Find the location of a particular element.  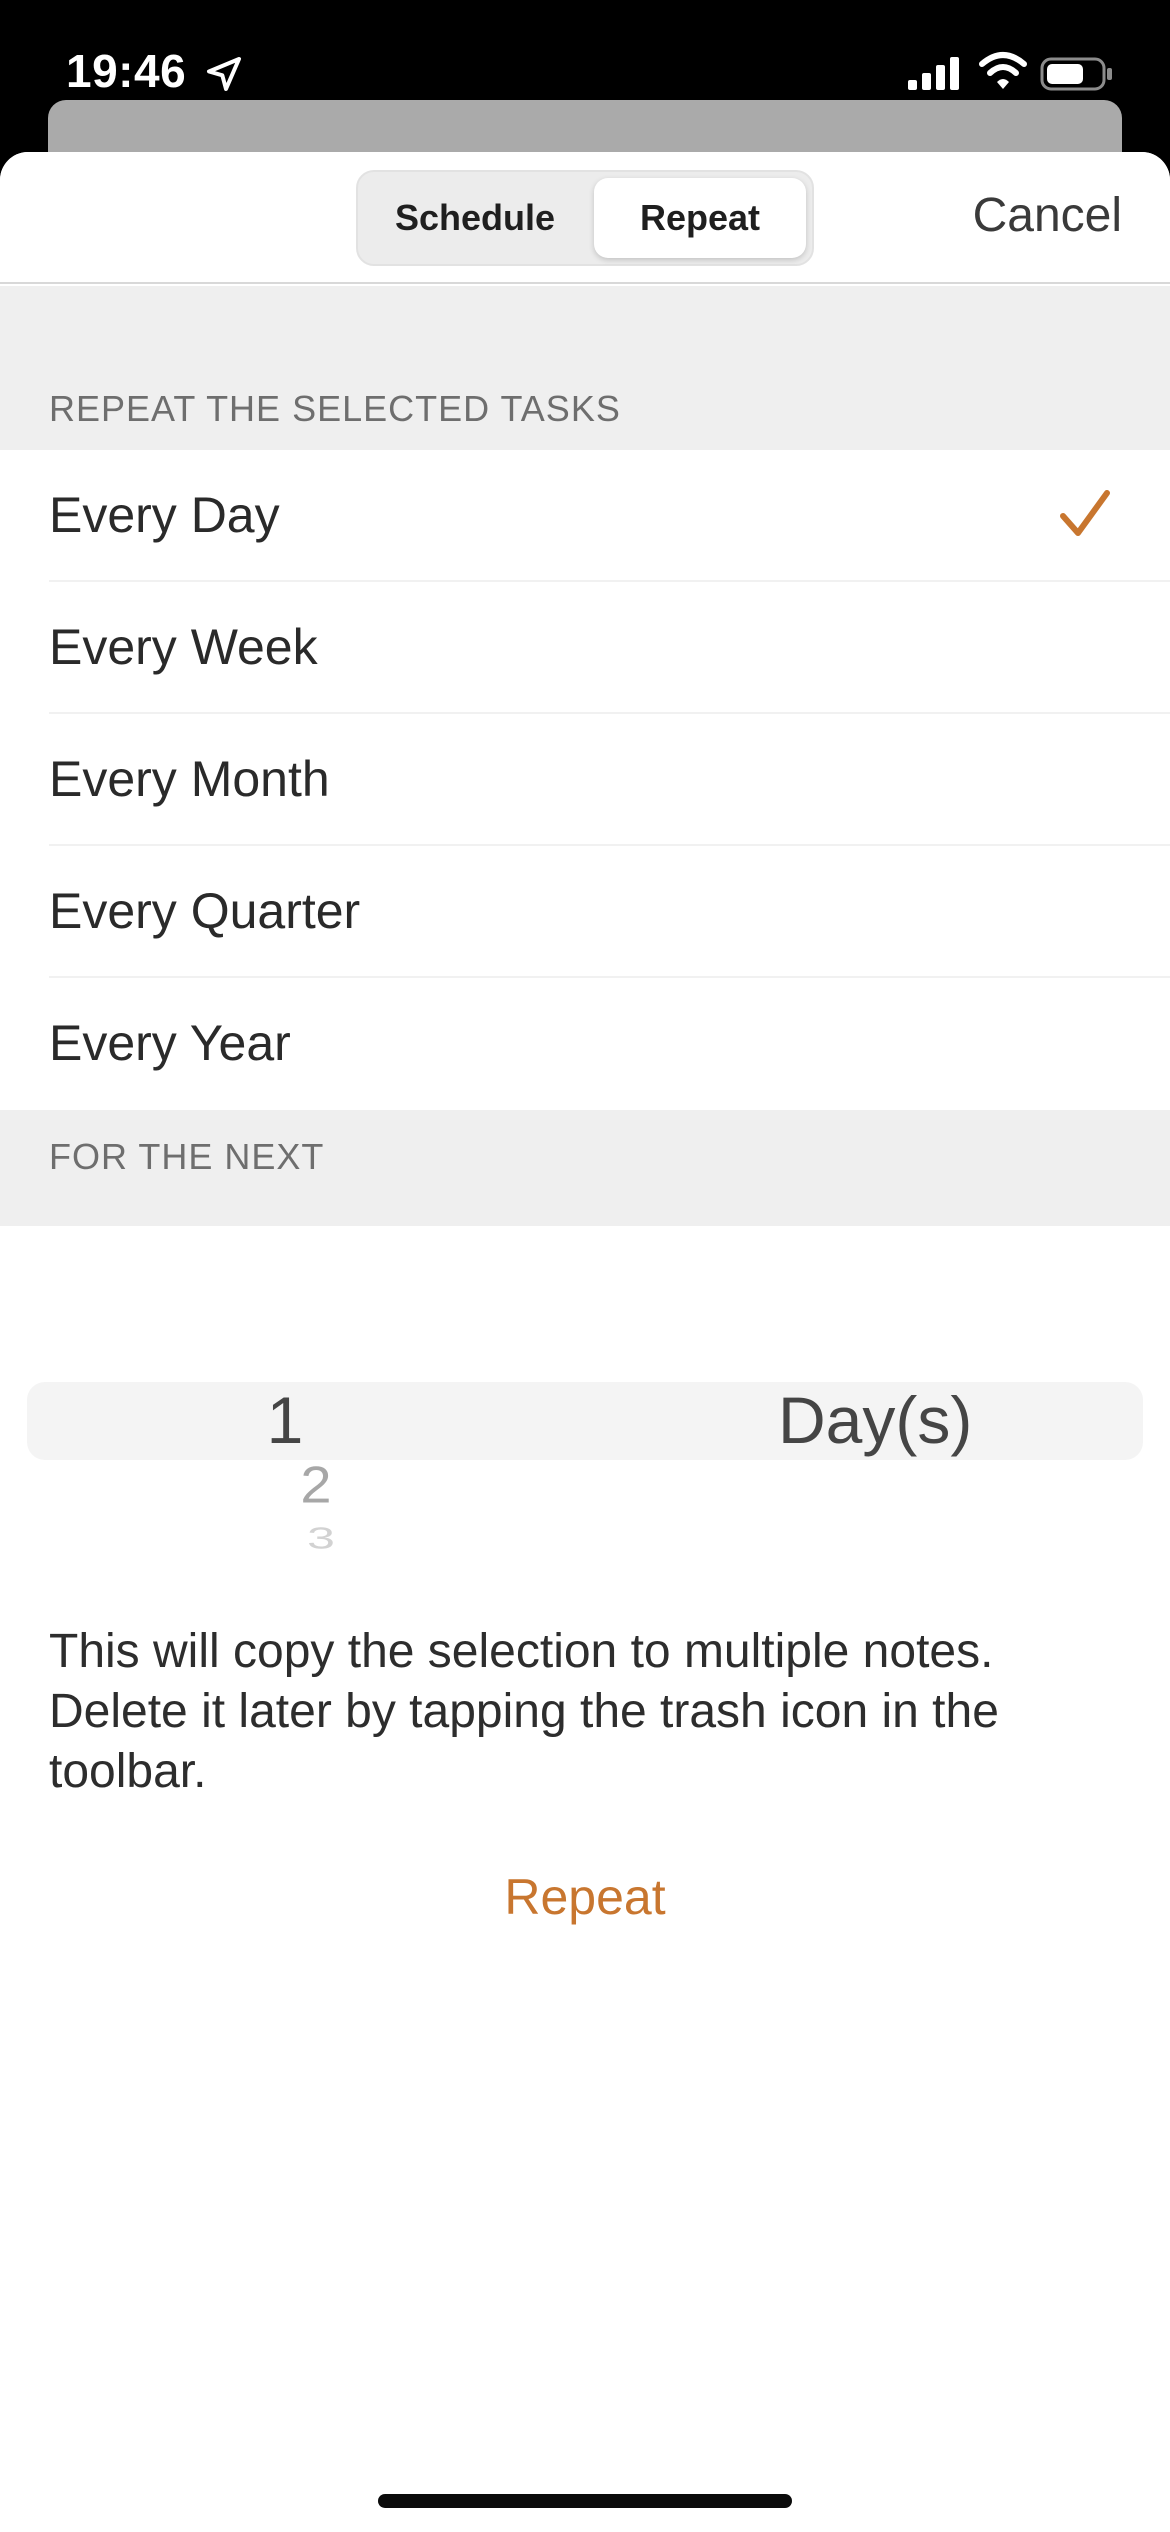

option-label: Every Week is located at coordinates (183, 647).